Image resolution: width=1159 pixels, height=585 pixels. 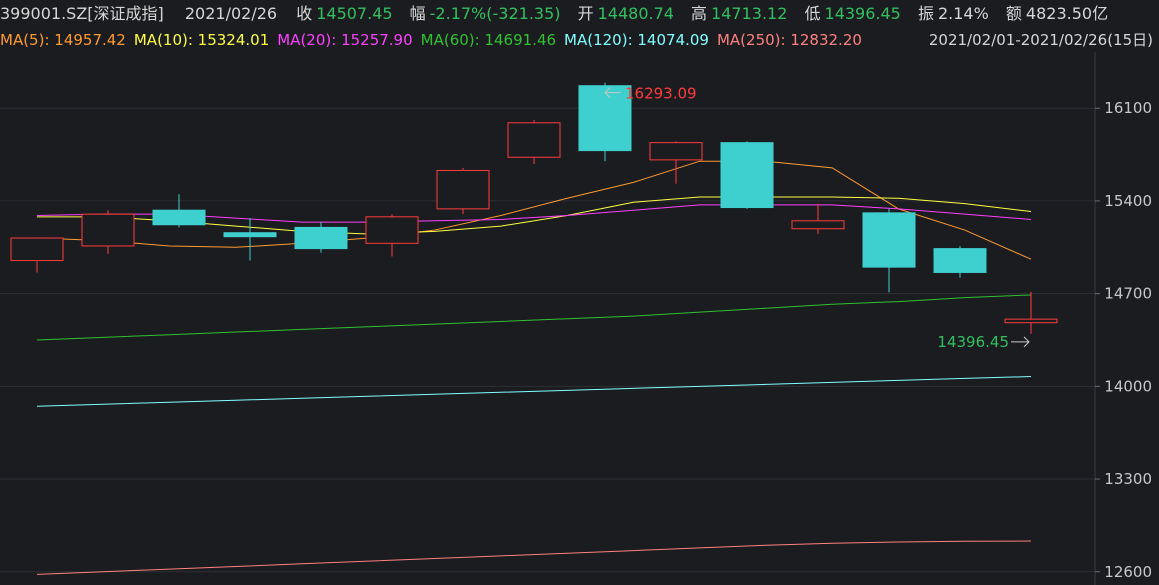 I want to click on open-value: 14480.74, so click(x=635, y=13).